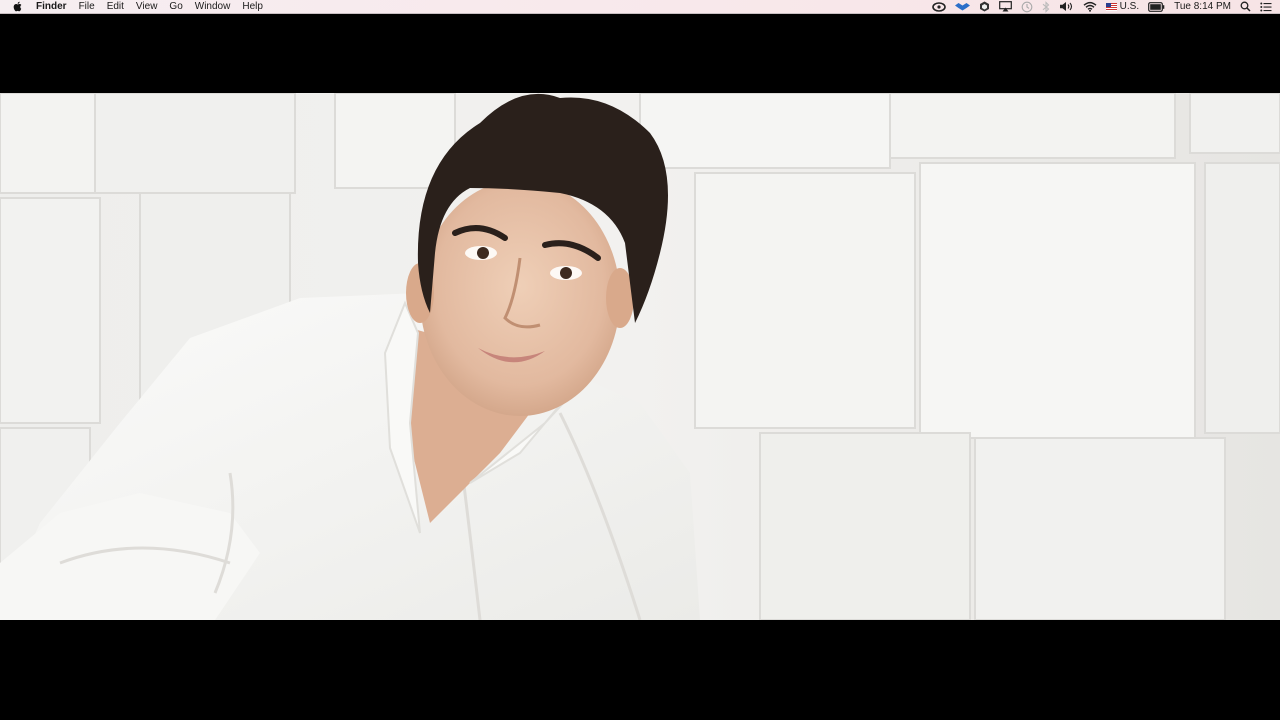  Describe the element at coordinates (1156, 7) in the screenshot. I see `battery-icon` at that location.